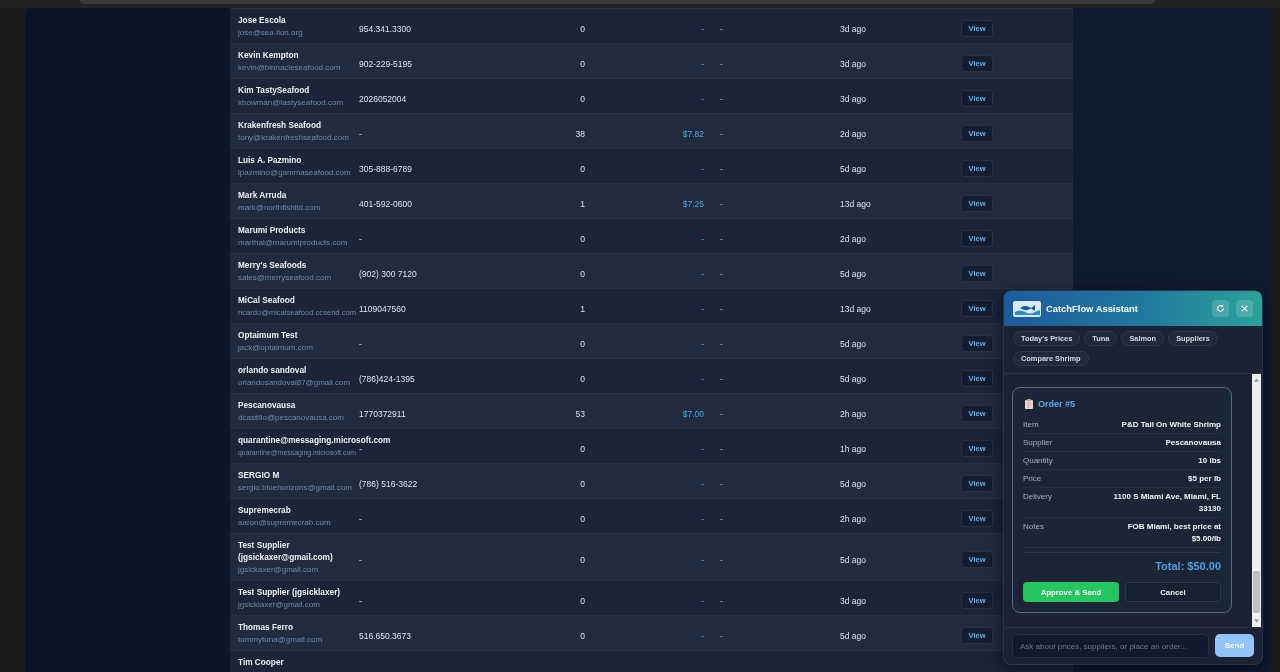 The image size is (1280, 672). What do you see at coordinates (1033, 527) in the screenshot?
I see `field-label: Notes` at bounding box center [1033, 527].